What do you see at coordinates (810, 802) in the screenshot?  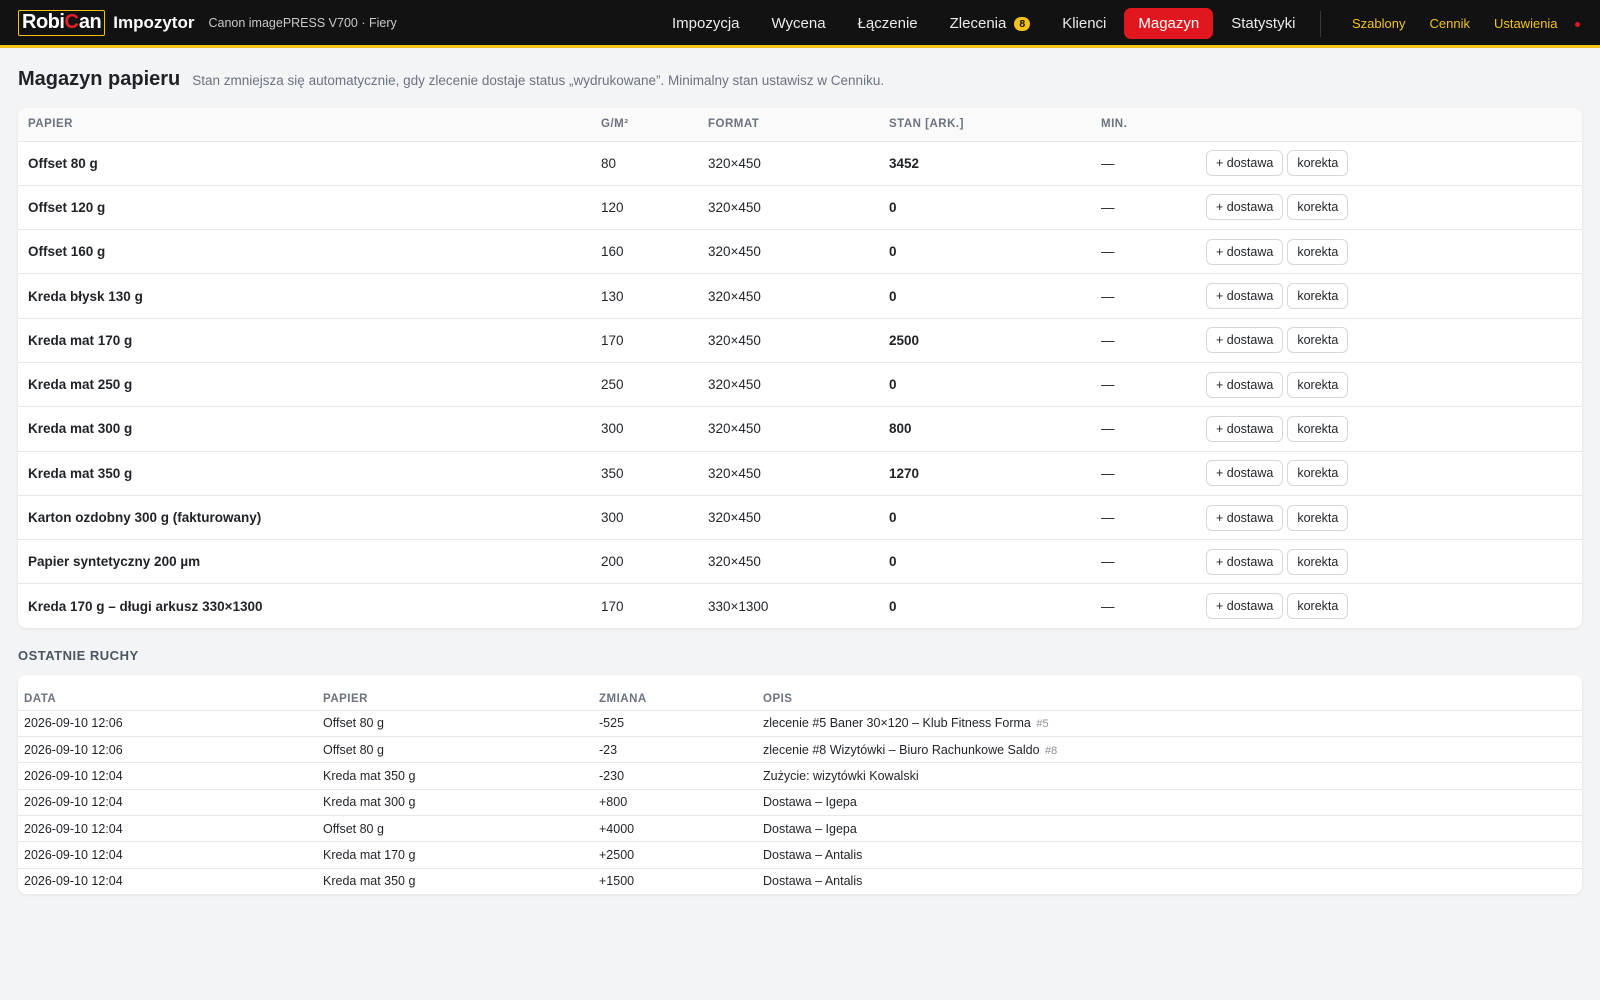 I see `movement-description-text: Dostawa – Igepa` at bounding box center [810, 802].